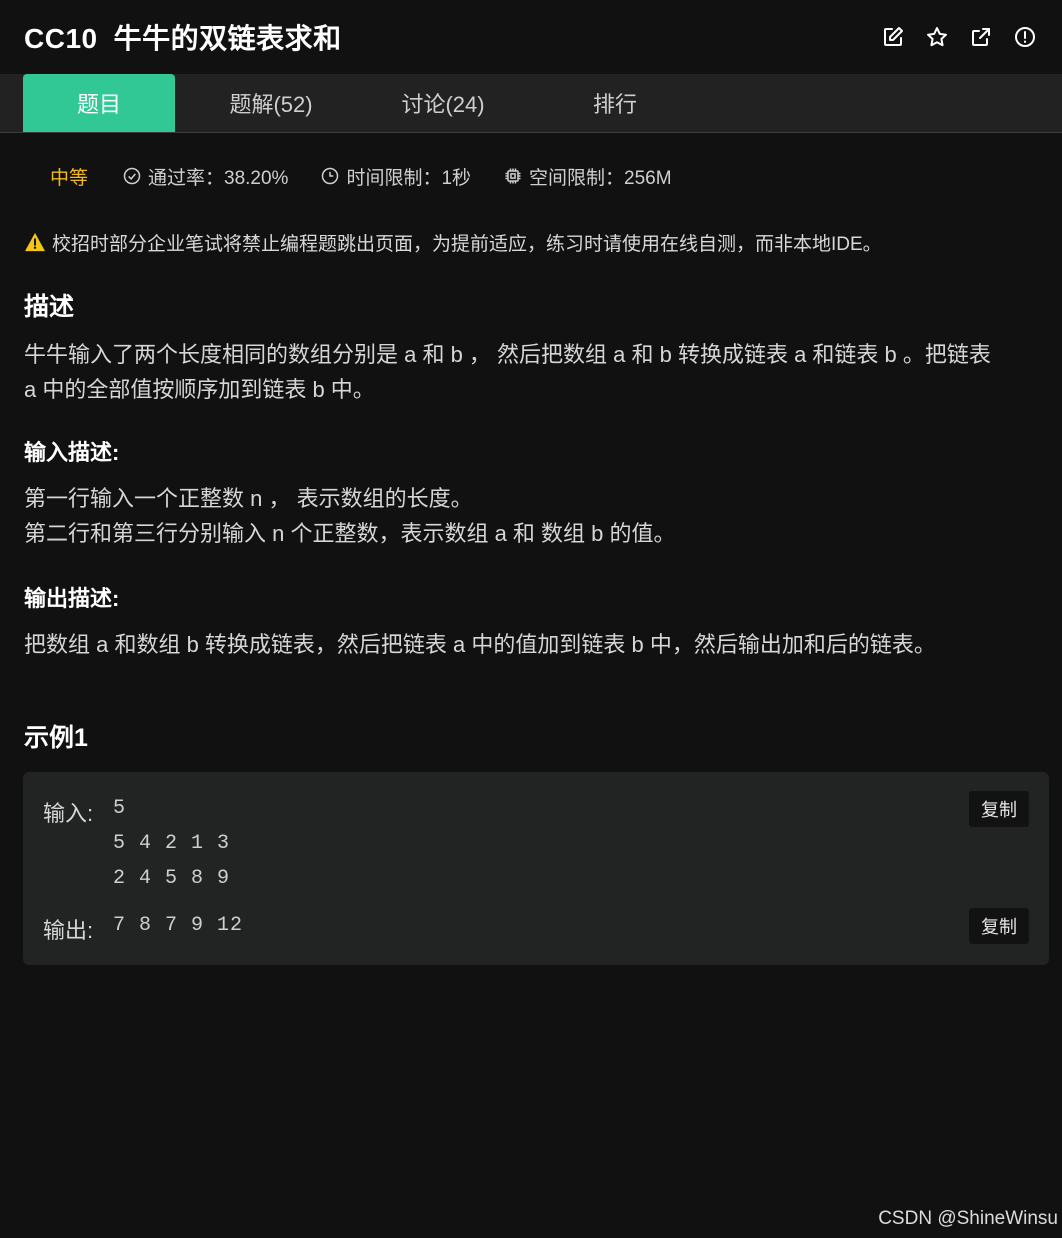 Image resolution: width=1062 pixels, height=1238 pixels. What do you see at coordinates (937, 37) in the screenshot?
I see `star-icon` at bounding box center [937, 37].